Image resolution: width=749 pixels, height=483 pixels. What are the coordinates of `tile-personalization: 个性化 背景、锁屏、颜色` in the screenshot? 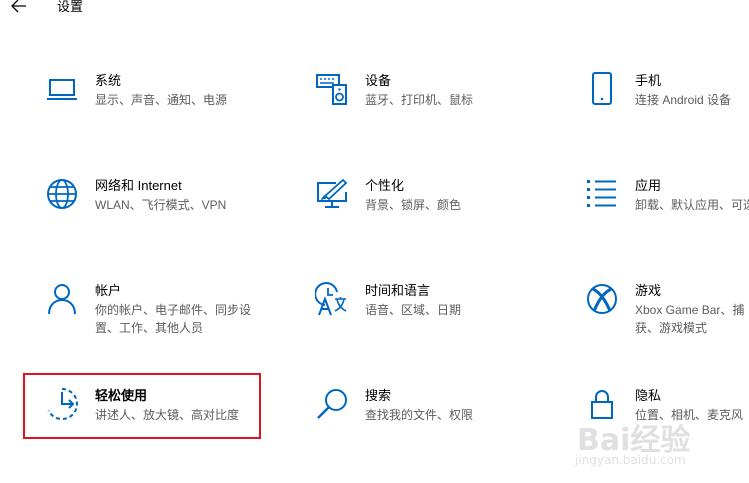 It's located at (425, 207).